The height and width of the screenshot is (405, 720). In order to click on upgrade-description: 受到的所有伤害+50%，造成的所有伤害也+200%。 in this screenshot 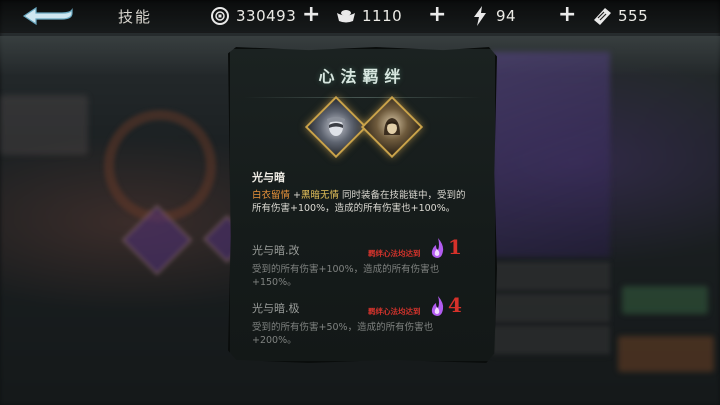, I will do `click(343, 334)`.